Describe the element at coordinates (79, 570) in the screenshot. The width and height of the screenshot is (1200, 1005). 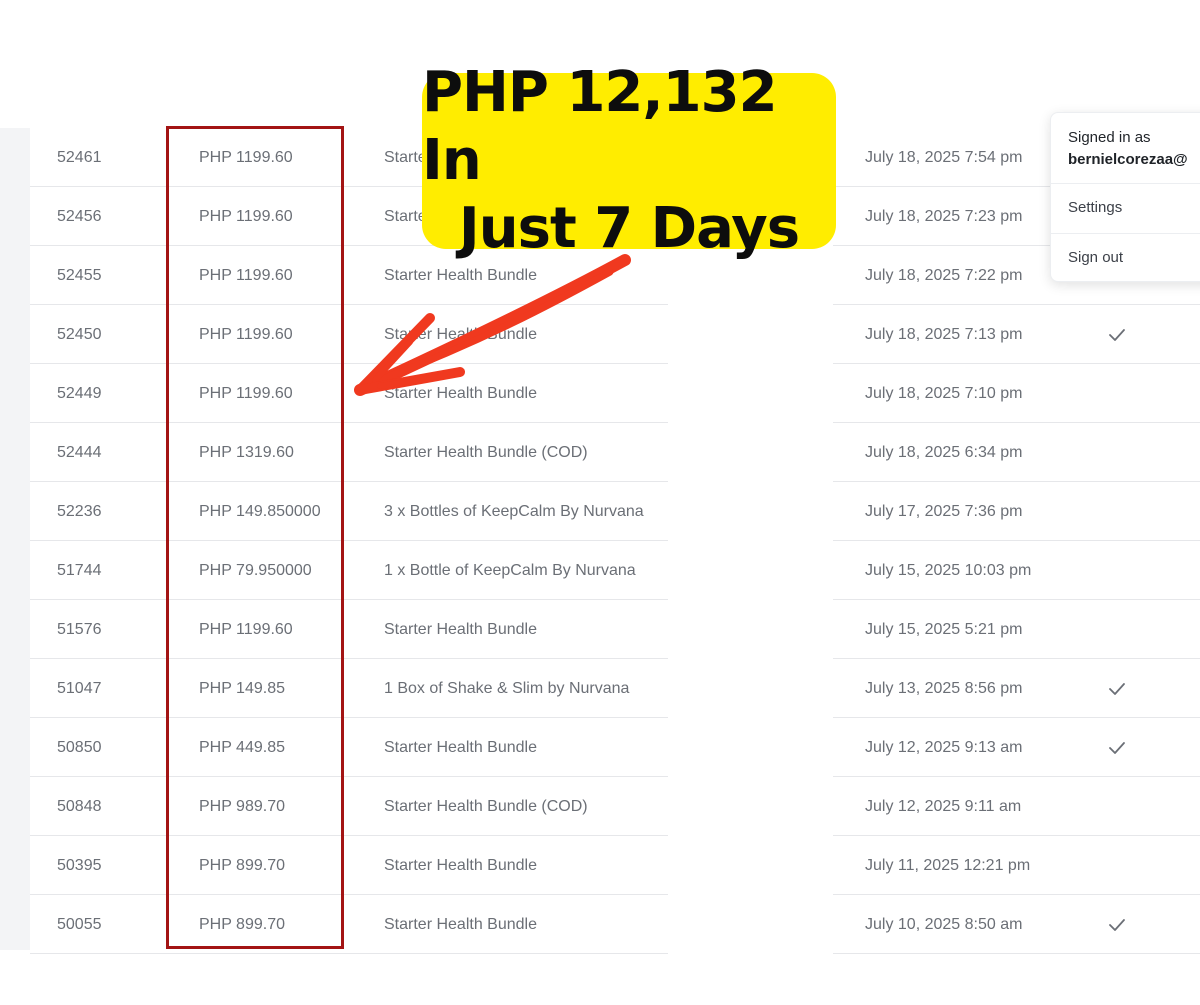
I see `order-id: 51744` at that location.